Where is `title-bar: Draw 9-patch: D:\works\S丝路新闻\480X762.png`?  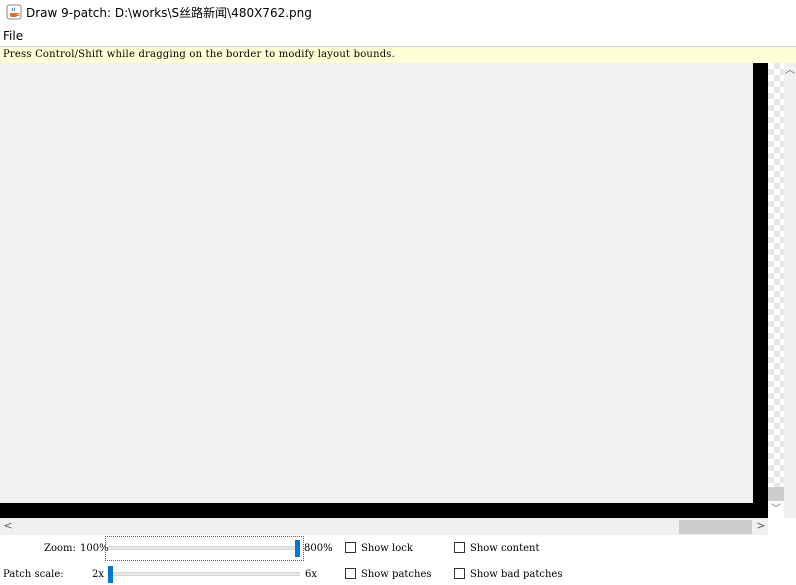 title-bar: Draw 9-patch: D:\works\S丝路新闻\480X762.png is located at coordinates (398, 13).